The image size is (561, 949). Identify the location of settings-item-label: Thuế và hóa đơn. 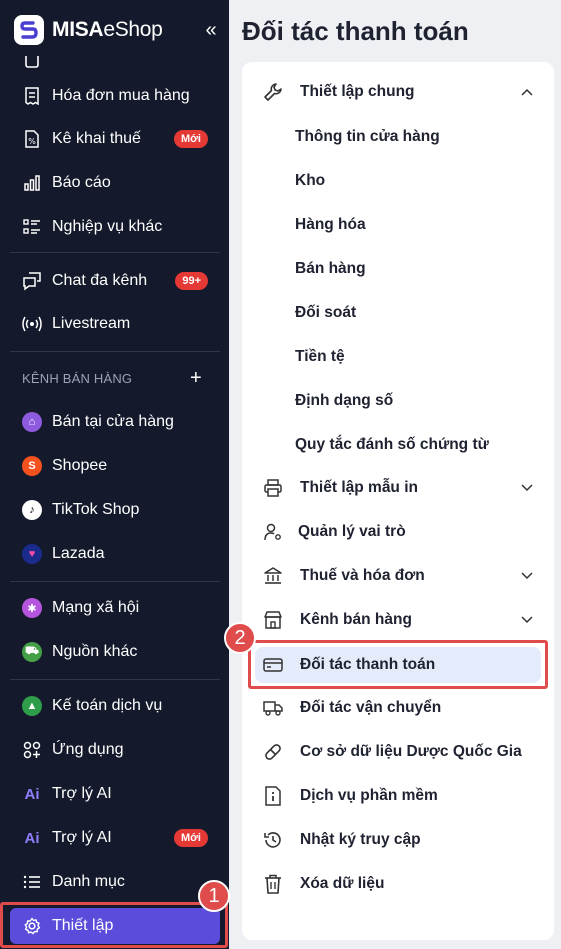
(362, 575).